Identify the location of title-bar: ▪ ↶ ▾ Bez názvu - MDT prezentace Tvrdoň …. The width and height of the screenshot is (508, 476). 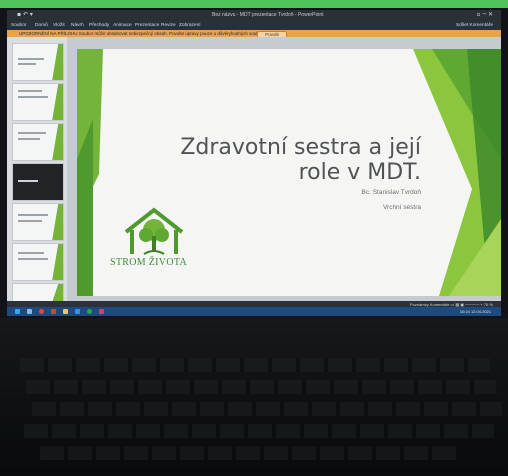
(254, 15).